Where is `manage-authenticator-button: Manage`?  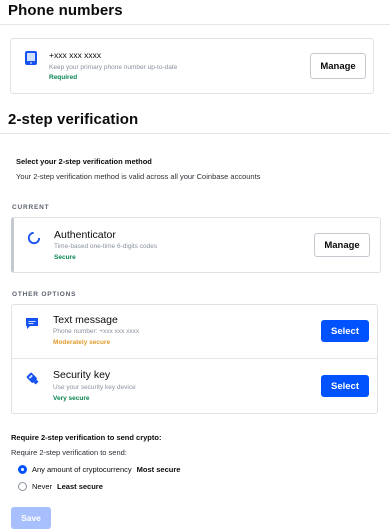
manage-authenticator-button: Manage is located at coordinates (342, 245).